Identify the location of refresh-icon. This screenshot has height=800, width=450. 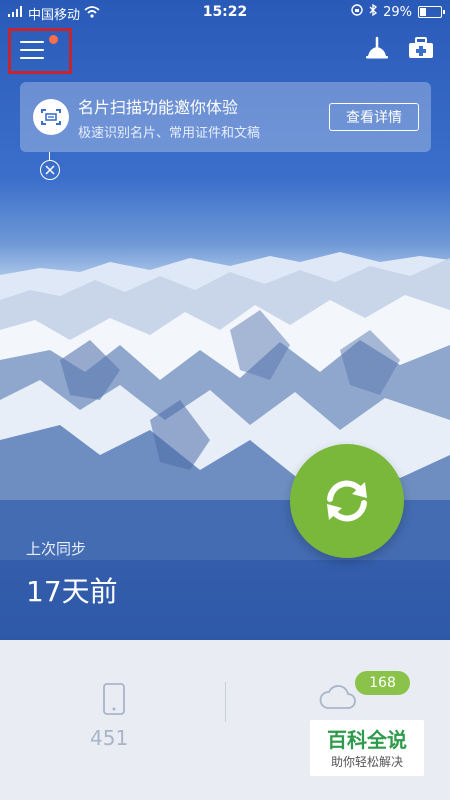
(347, 501).